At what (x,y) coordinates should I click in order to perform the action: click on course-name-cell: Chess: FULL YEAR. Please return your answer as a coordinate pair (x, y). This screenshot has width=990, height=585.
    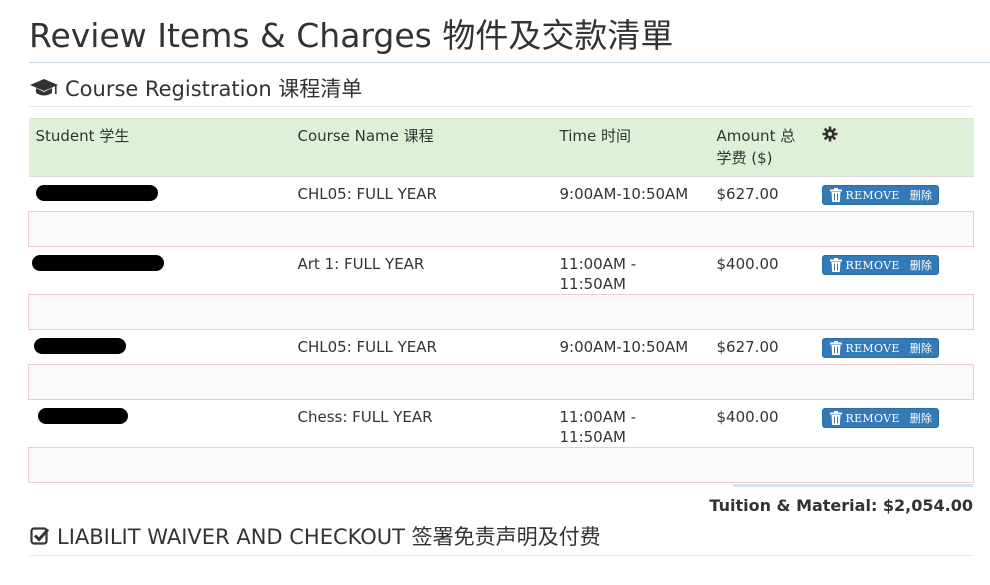
    Looking at the image, I should click on (421, 423).